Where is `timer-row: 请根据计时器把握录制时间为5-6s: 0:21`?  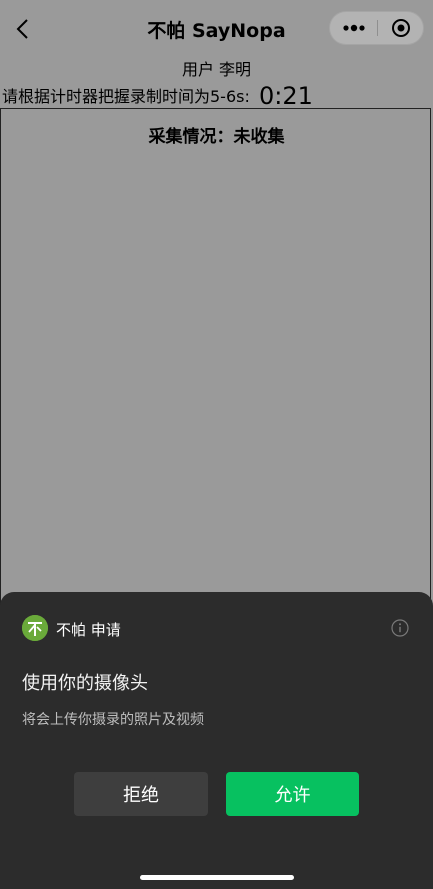 timer-row: 请根据计时器把握录制时间为5-6s: 0:21 is located at coordinates (157, 96).